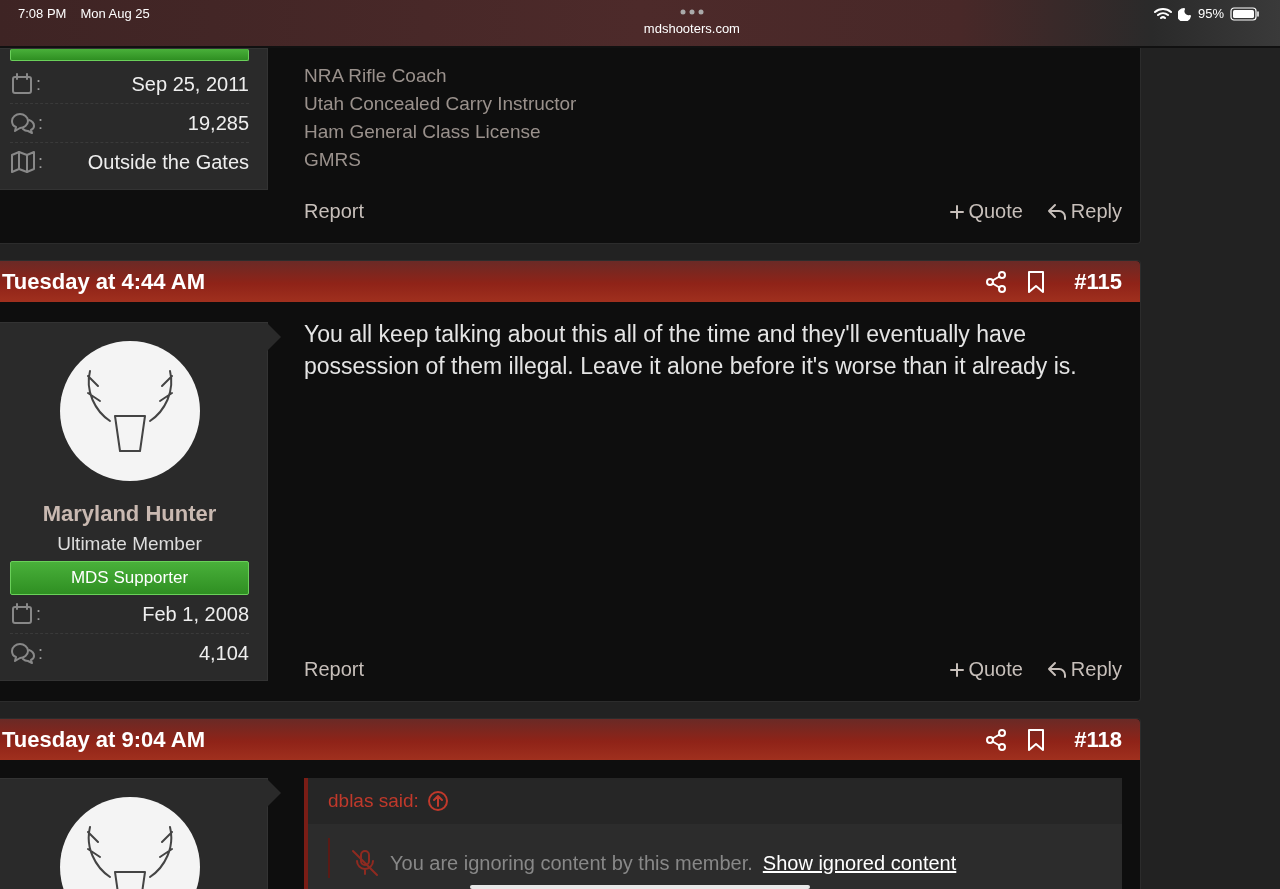 The width and height of the screenshot is (1280, 889). Describe the element at coordinates (1184, 13) in the screenshot. I see `moon-icon` at that location.